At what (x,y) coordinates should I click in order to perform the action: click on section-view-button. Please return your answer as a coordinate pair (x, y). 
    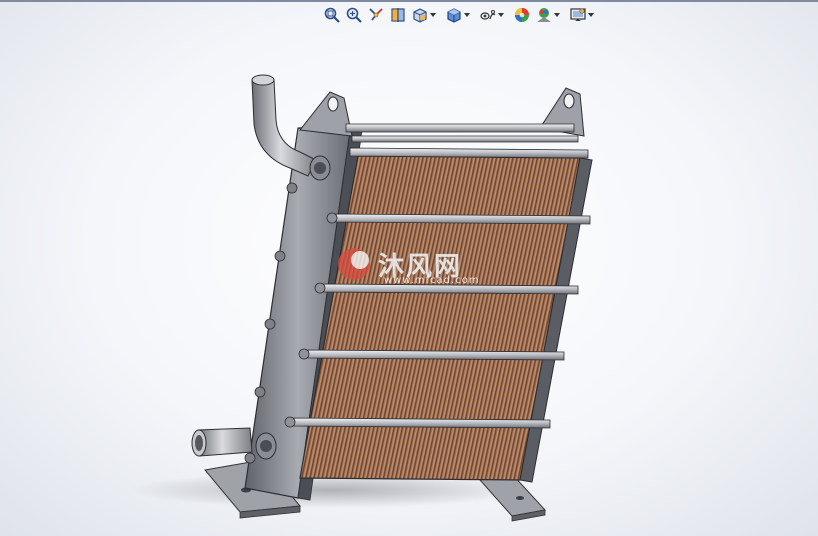
    Looking at the image, I should click on (398, 15).